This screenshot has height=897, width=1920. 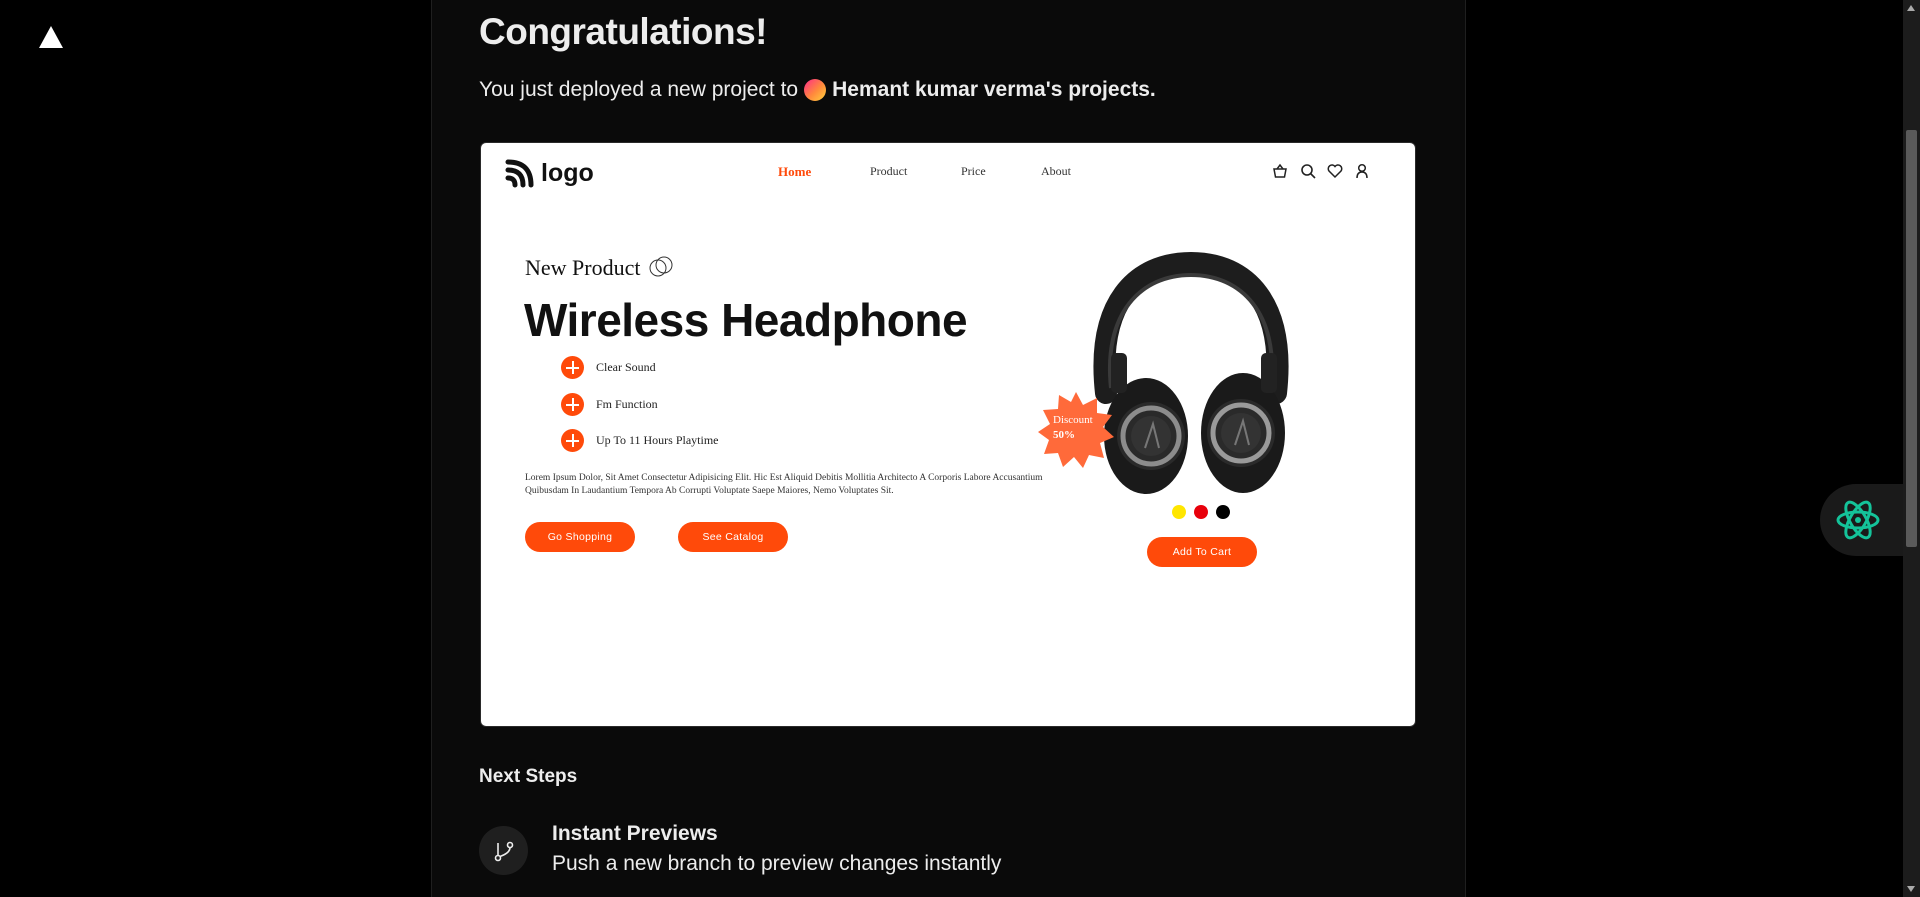 What do you see at coordinates (661, 266) in the screenshot?
I see `rings-icon` at bounding box center [661, 266].